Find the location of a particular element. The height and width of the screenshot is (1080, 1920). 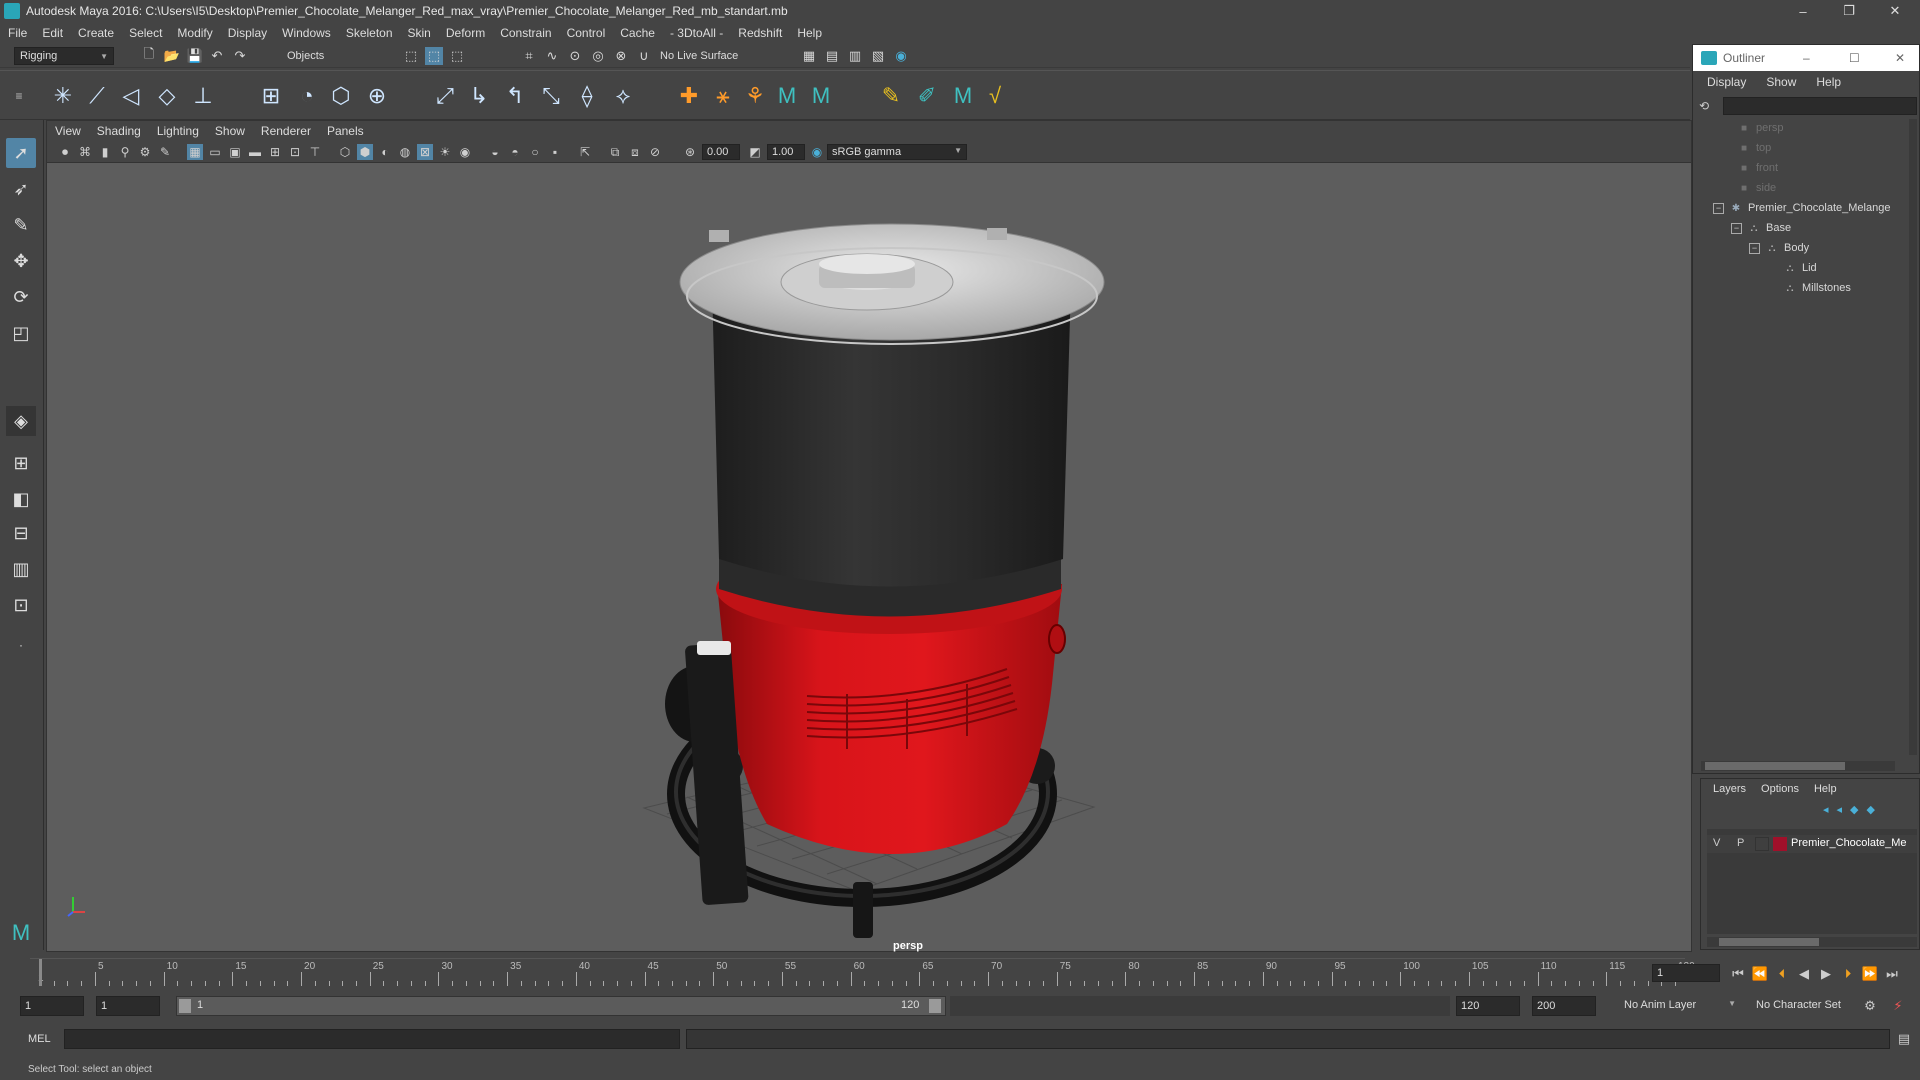

maya-tool3-icon: M is located at coordinates (963, 96).